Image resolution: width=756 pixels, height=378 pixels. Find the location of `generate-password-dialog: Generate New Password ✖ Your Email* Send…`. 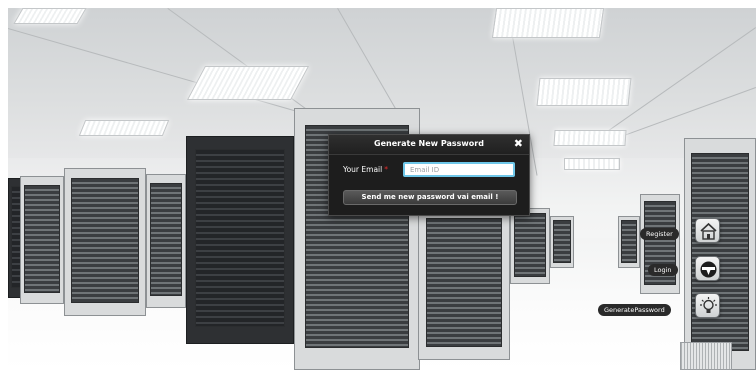

generate-password-dialog: Generate New Password ✖ Your Email* Send… is located at coordinates (429, 175).